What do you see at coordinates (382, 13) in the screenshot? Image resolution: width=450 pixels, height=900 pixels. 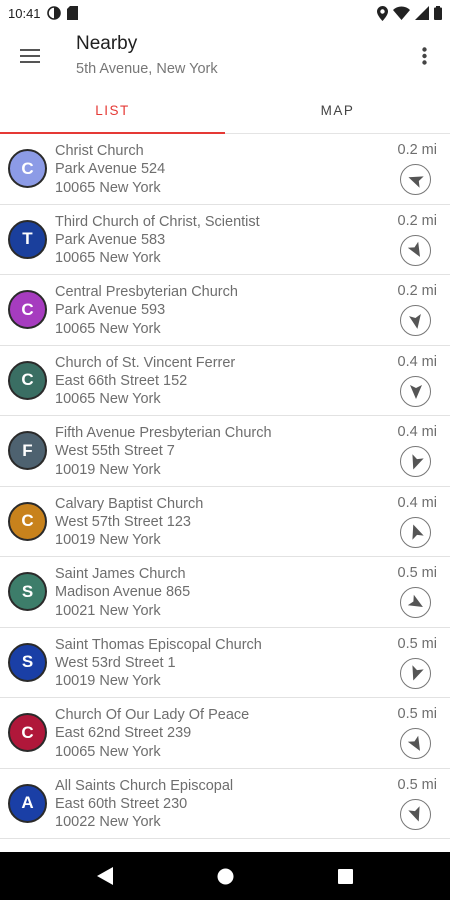 I see `location-icon` at bounding box center [382, 13].